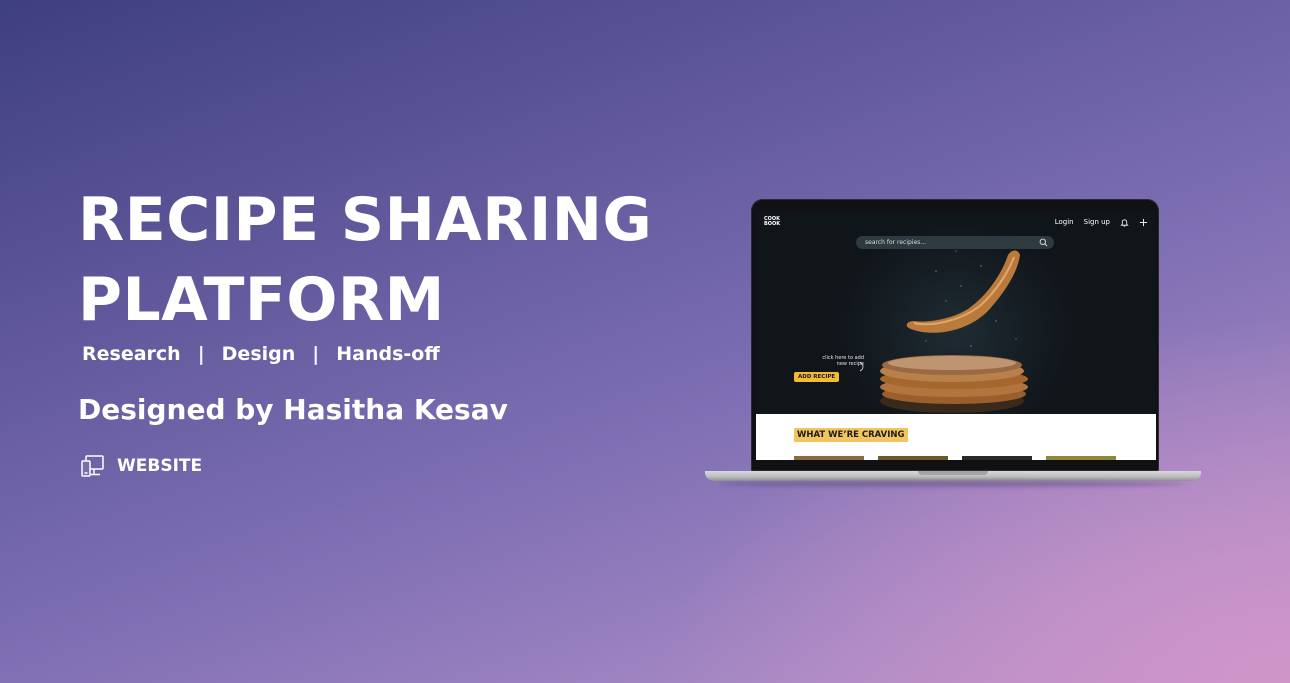  Describe the element at coordinates (293, 409) in the screenshot. I see `designer-byline: Designed by Hasitha Kesav` at that location.